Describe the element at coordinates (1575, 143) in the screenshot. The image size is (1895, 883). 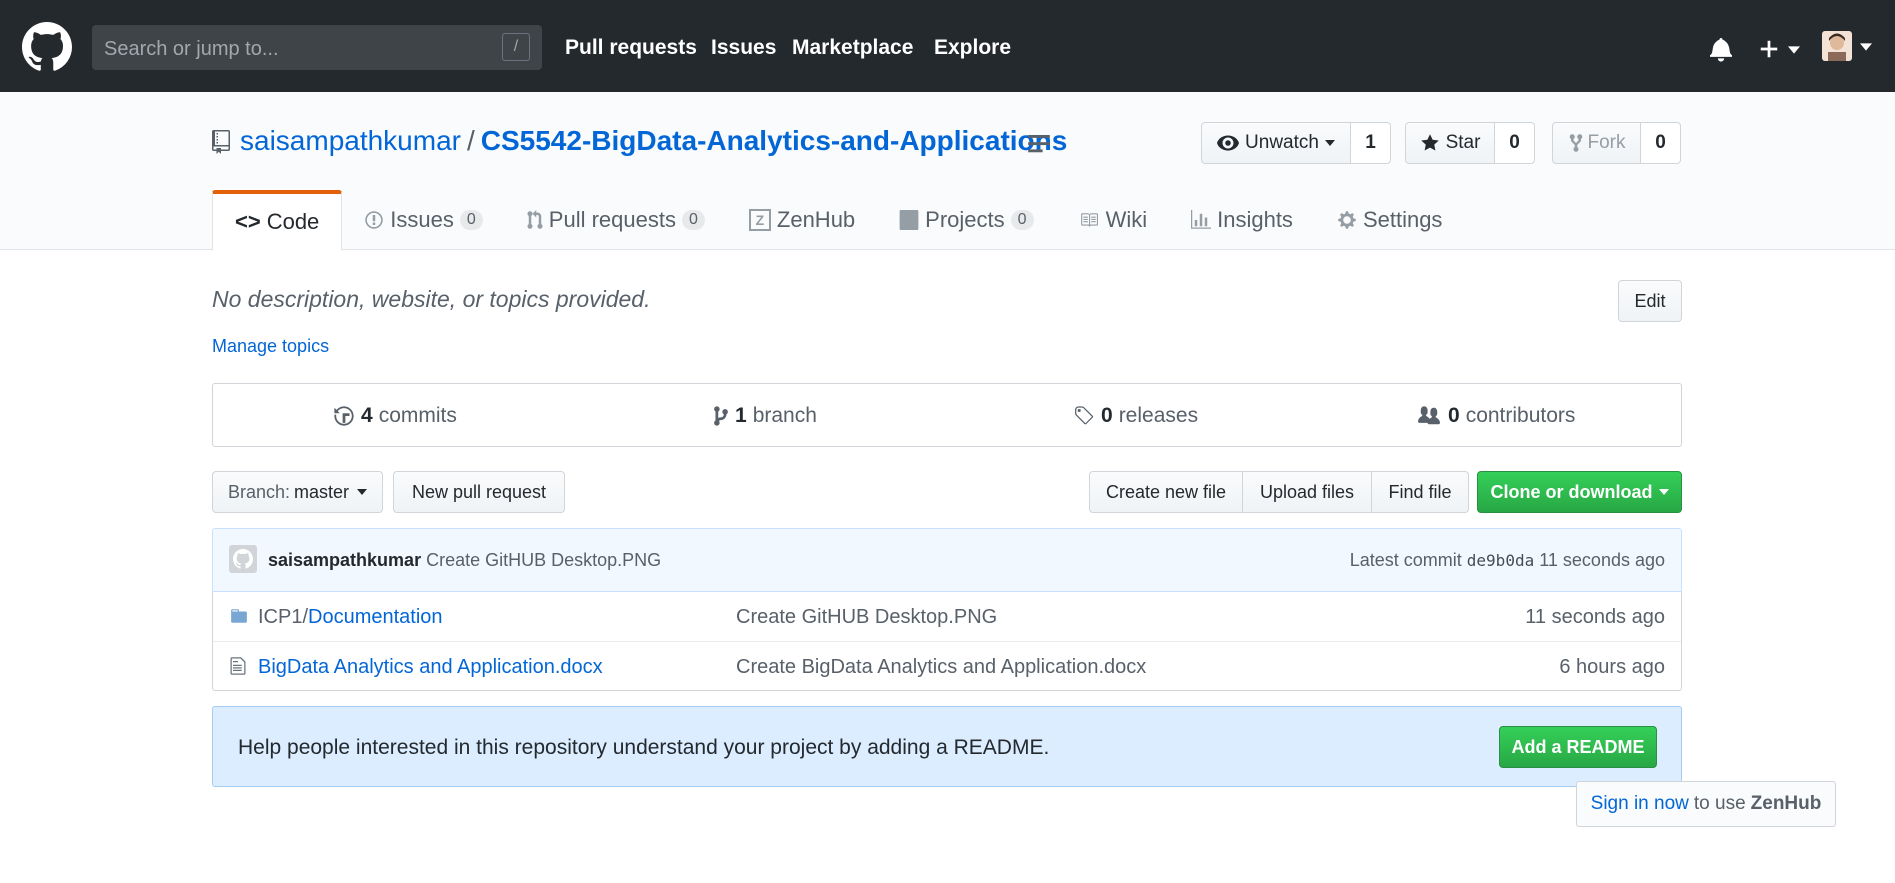
I see `fork-icon` at that location.